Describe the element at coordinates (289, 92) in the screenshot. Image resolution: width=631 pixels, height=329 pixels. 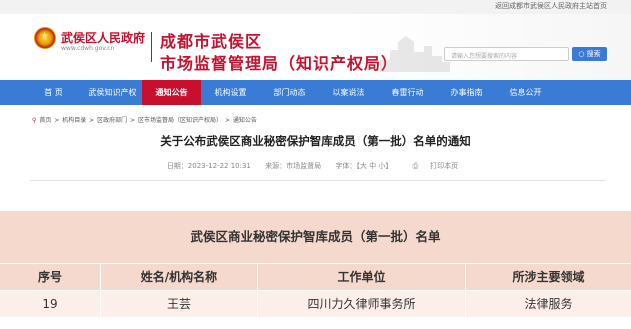
I see `nav-item-news: 部门动态` at that location.